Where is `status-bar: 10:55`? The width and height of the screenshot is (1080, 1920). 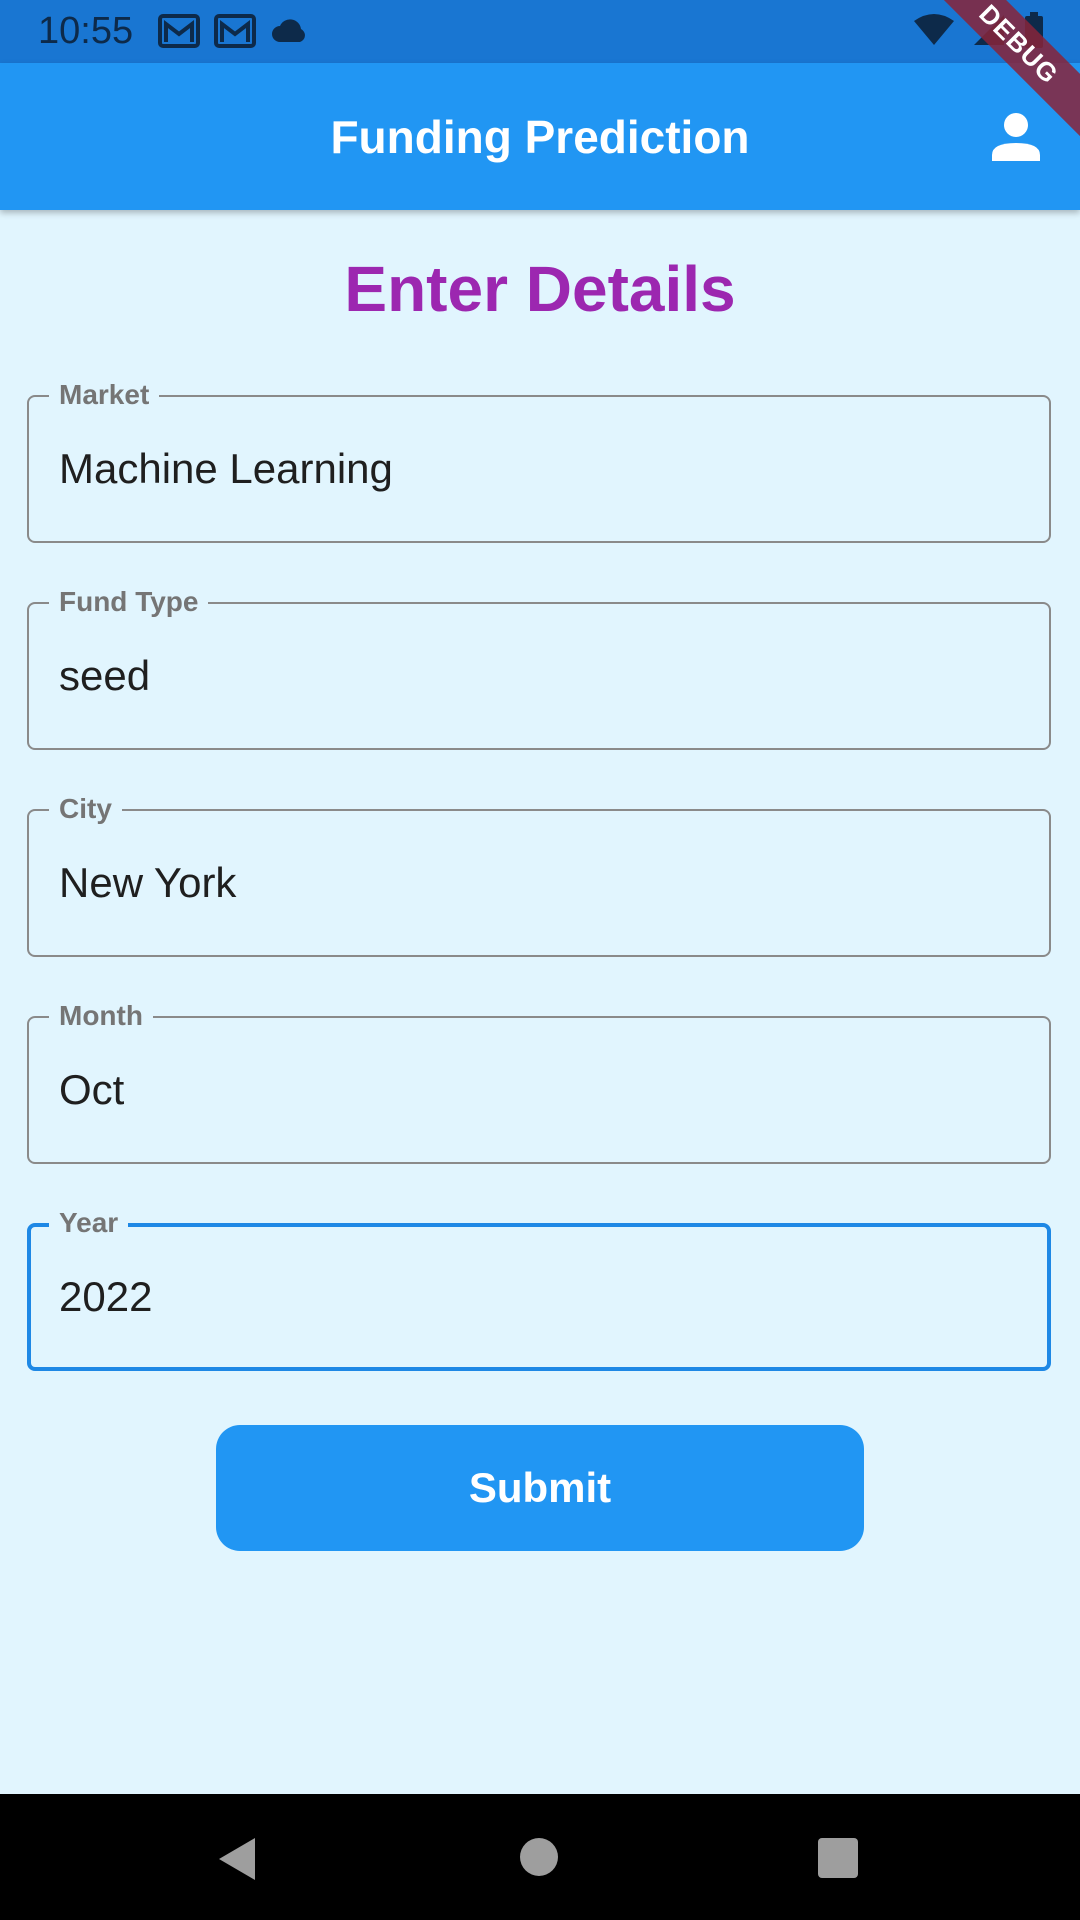
status-bar: 10:55 is located at coordinates (540, 31).